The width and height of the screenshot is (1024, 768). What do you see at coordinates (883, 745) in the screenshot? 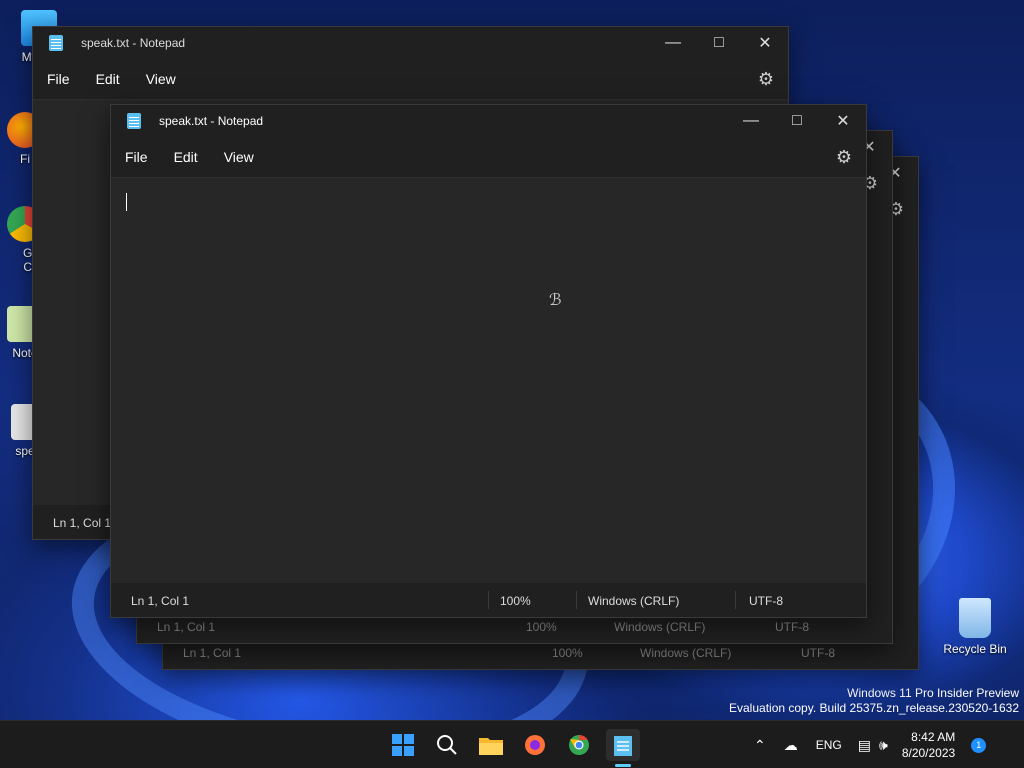
I see `volume-icon: 🕪` at bounding box center [883, 745].